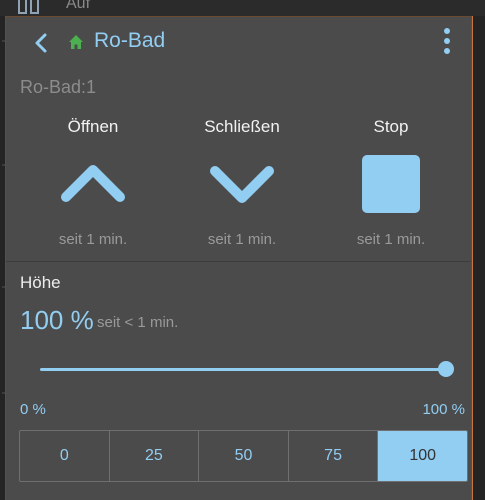  Describe the element at coordinates (138, 322) in the screenshot. I see `height-since: seit < 1 min.` at that location.